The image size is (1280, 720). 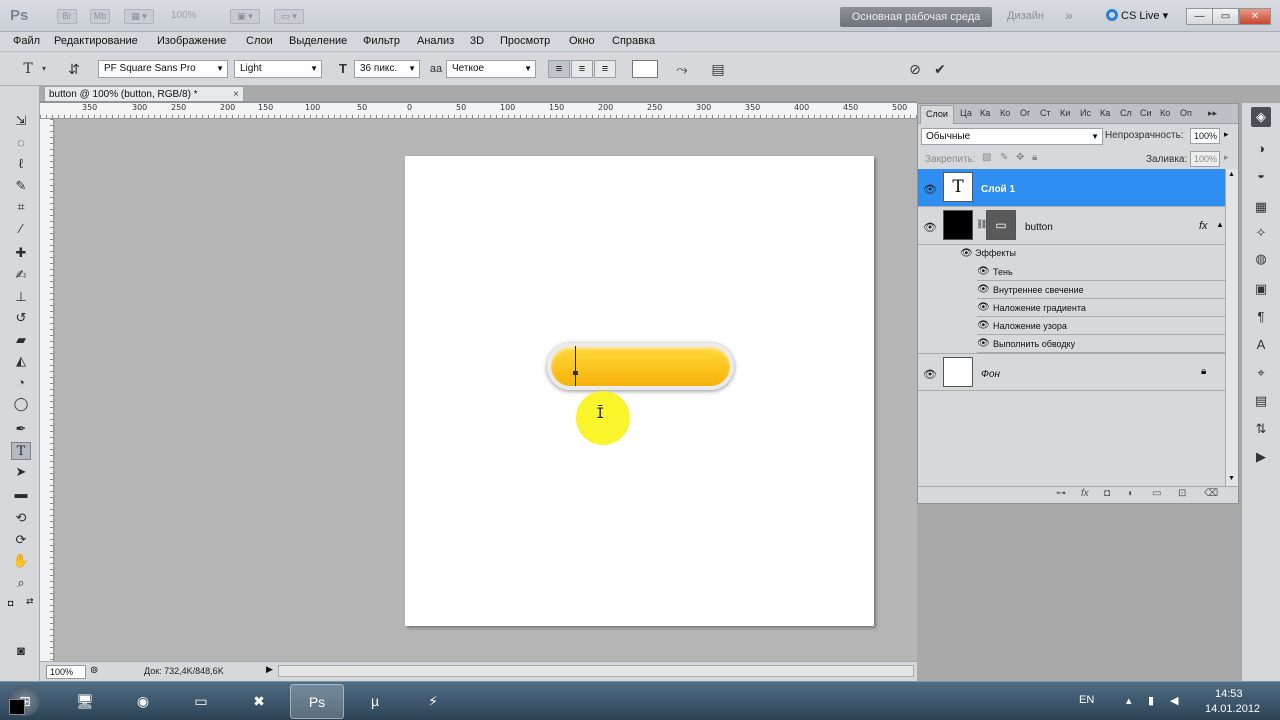 What do you see at coordinates (1261, 317) in the screenshot?
I see `paragraph-icon: ¶` at bounding box center [1261, 317].